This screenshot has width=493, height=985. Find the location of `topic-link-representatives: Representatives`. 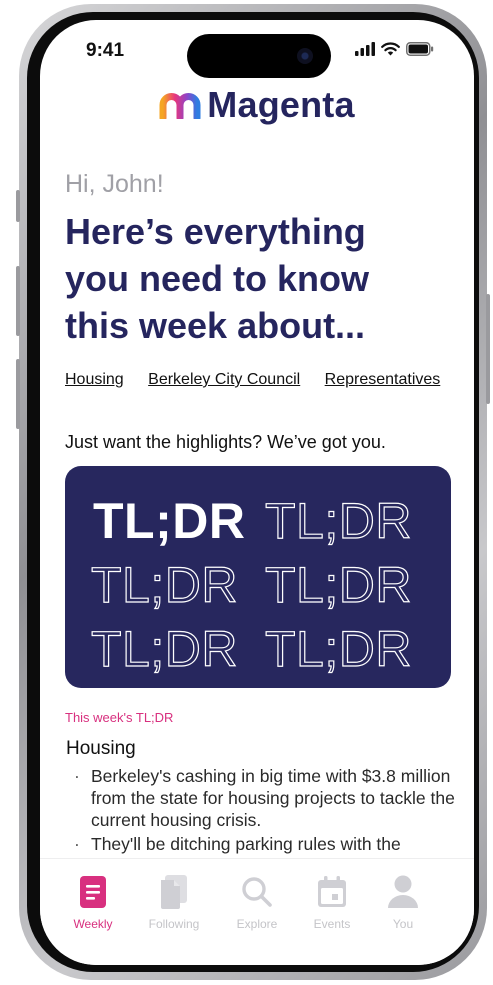

topic-link-representatives: Representatives is located at coordinates (383, 379).